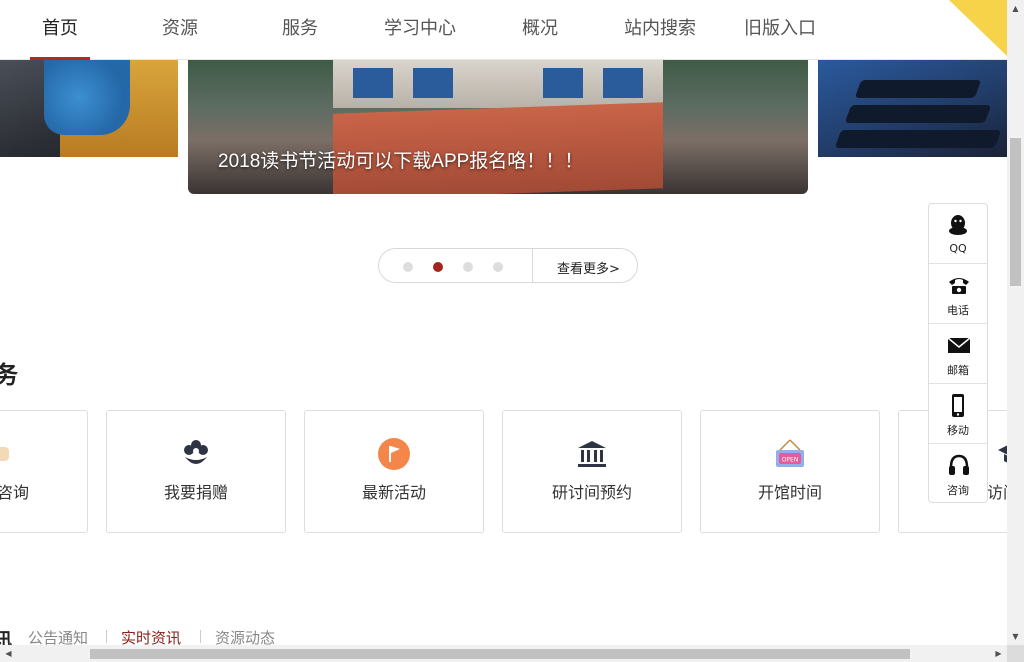  Describe the element at coordinates (14, 492) in the screenshot. I see `service-card-label: 咨询` at that location.